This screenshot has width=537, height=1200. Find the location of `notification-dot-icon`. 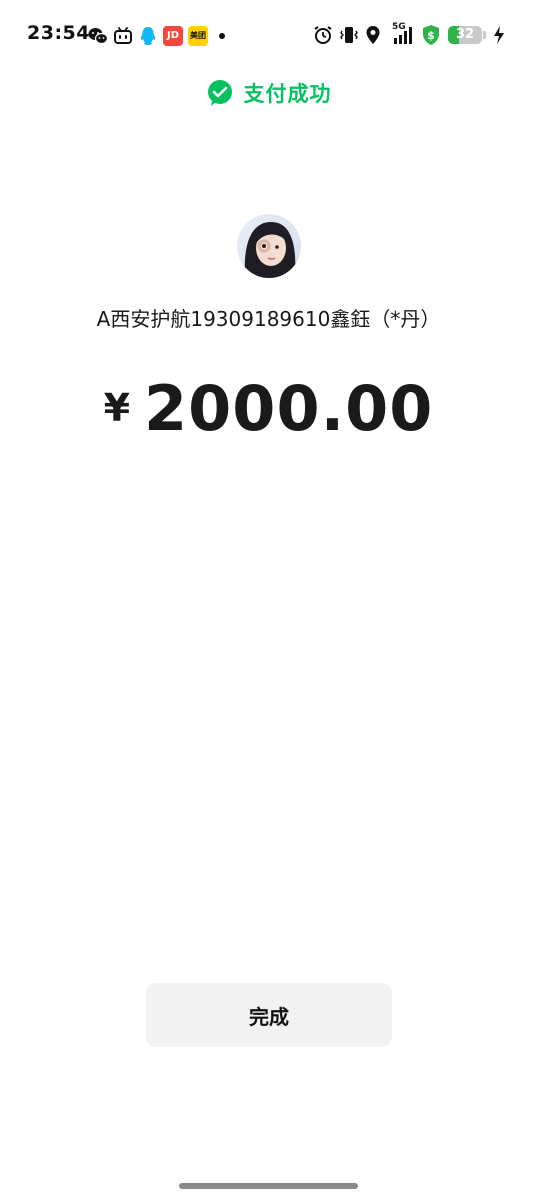

notification-dot-icon is located at coordinates (222, 36).